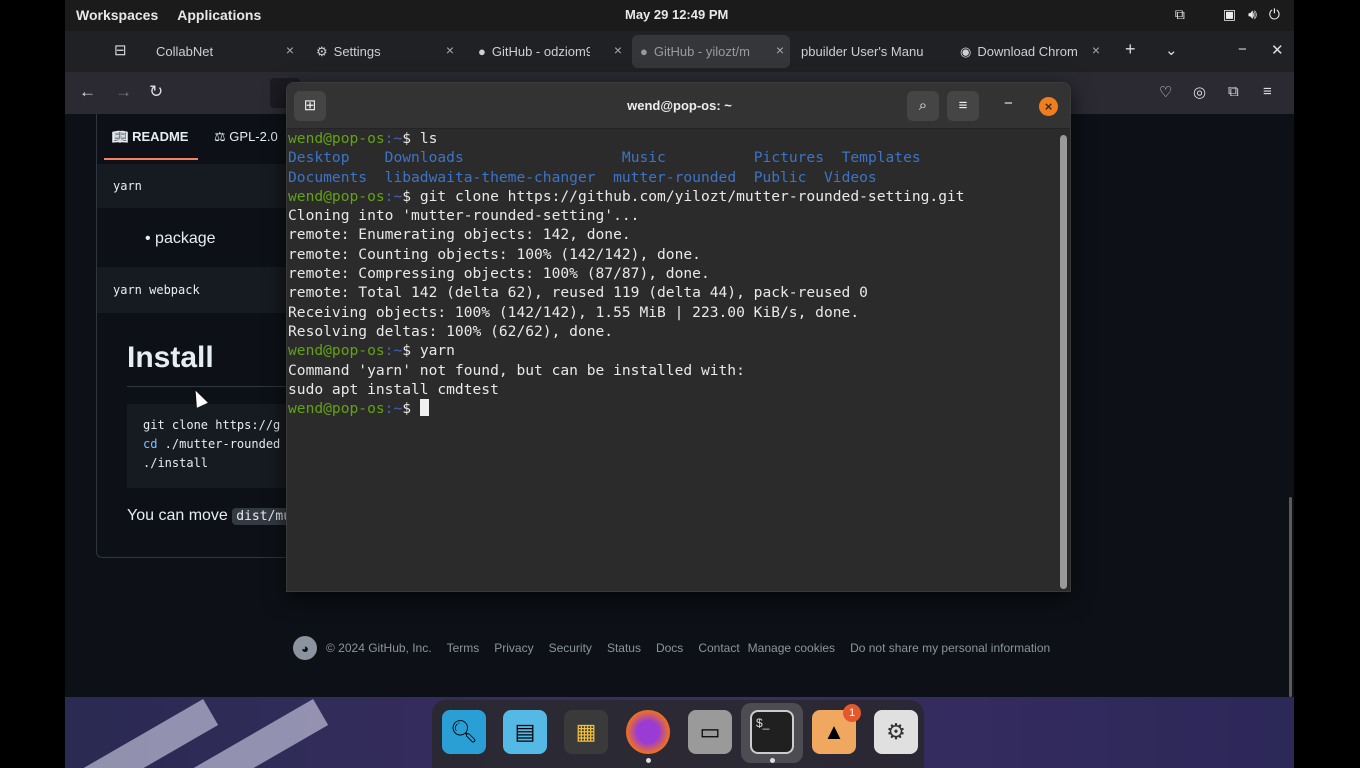  I want to click on files-icon: ▤, so click(525, 732).